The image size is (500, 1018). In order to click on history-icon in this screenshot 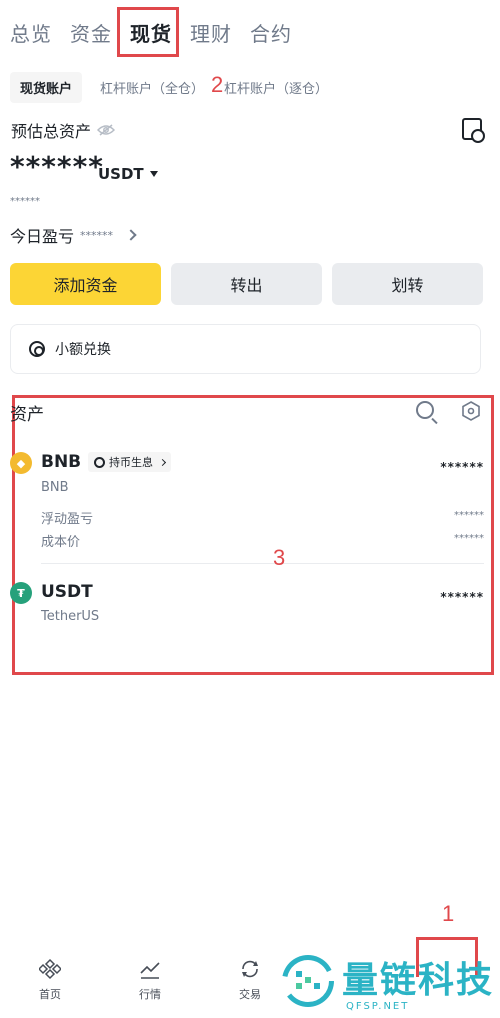, I will do `click(473, 130)`.